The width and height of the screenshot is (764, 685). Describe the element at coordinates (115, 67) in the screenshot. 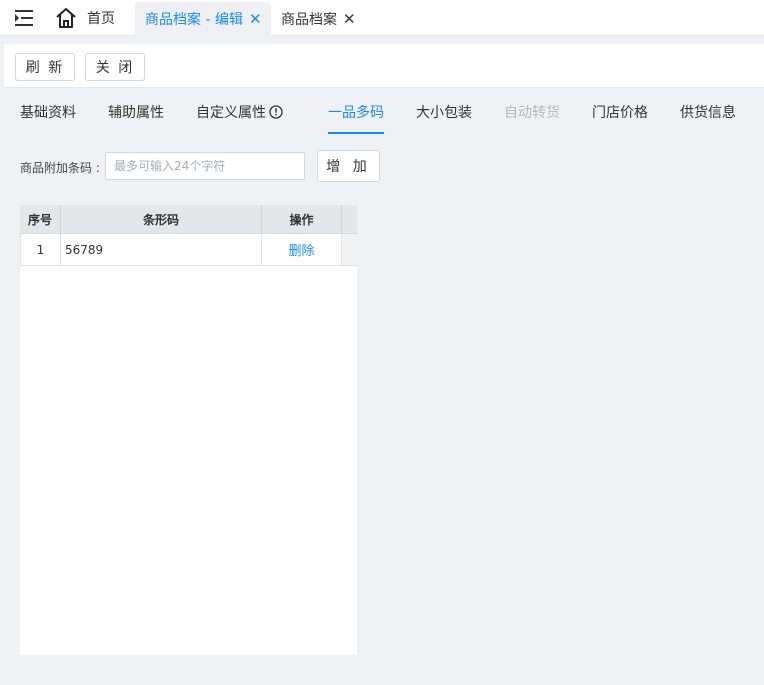

I see `close-button: 关 闭` at that location.